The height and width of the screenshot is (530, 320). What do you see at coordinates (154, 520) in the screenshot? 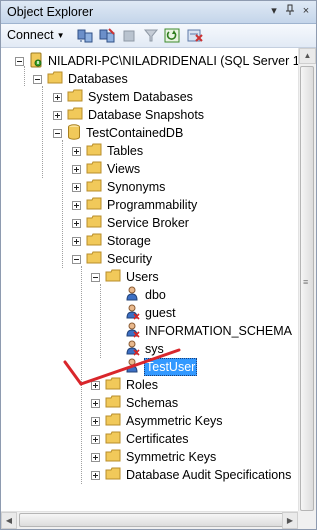
I see `horizontal-scroll-thumb` at bounding box center [154, 520].